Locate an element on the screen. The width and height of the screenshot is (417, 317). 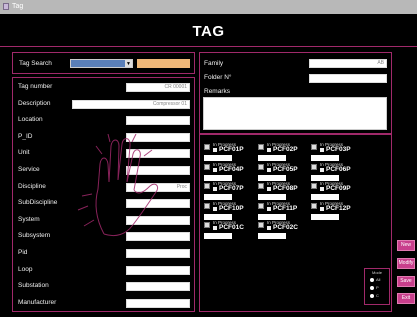
procedure-name: PCF02C is located at coordinates (285, 227).